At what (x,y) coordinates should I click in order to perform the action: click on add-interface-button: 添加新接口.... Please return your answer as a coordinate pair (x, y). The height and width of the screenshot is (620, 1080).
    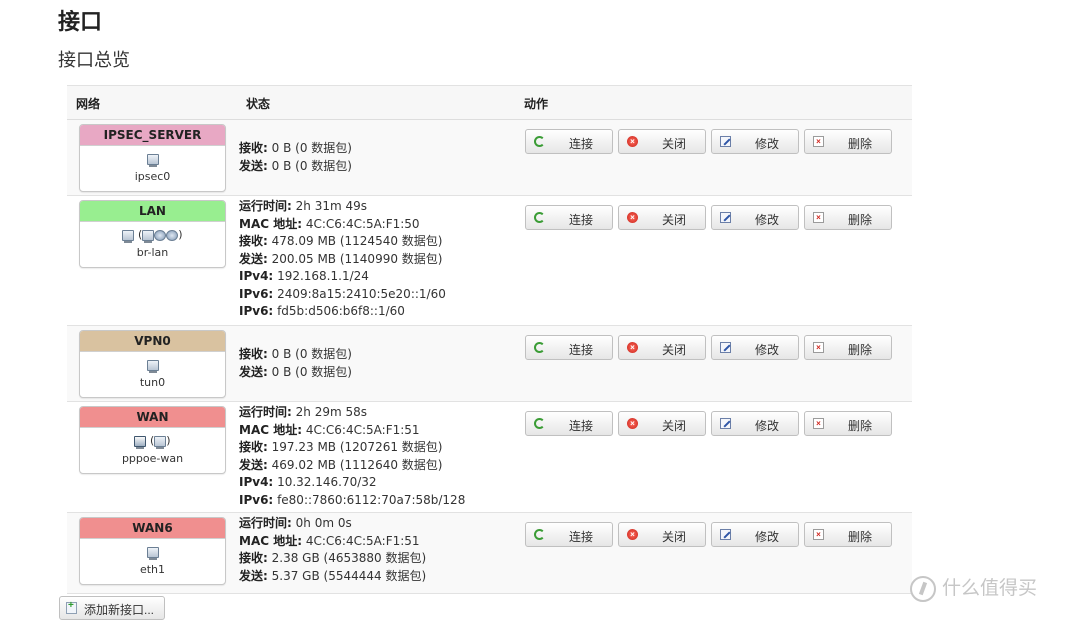
    Looking at the image, I should click on (112, 608).